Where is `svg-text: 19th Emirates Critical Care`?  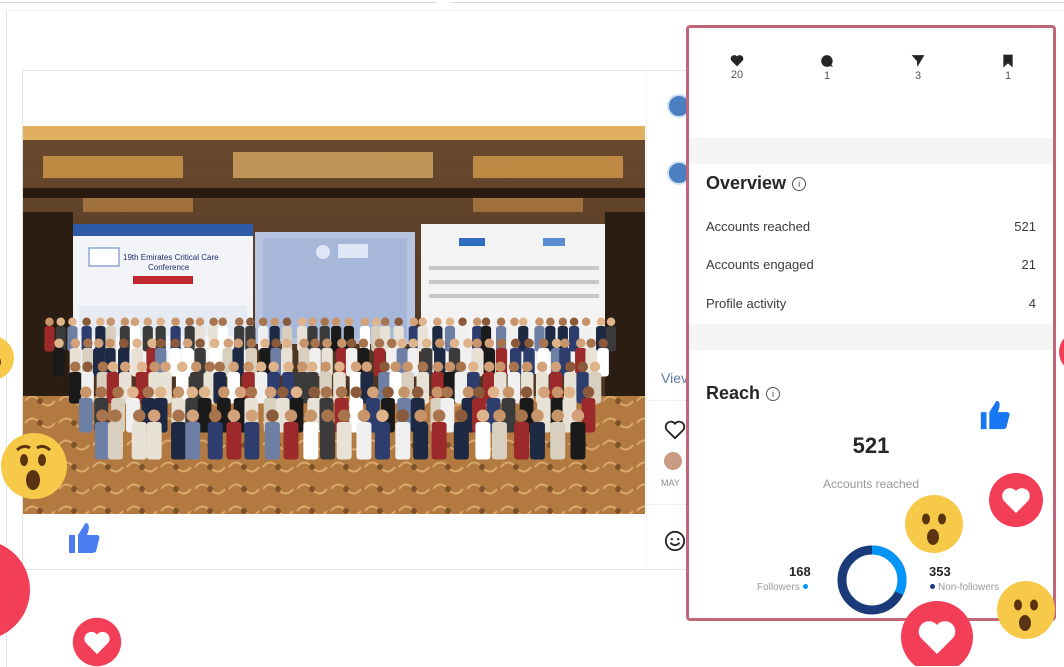 svg-text: 19th Emirates Critical Care is located at coordinates (171, 257).